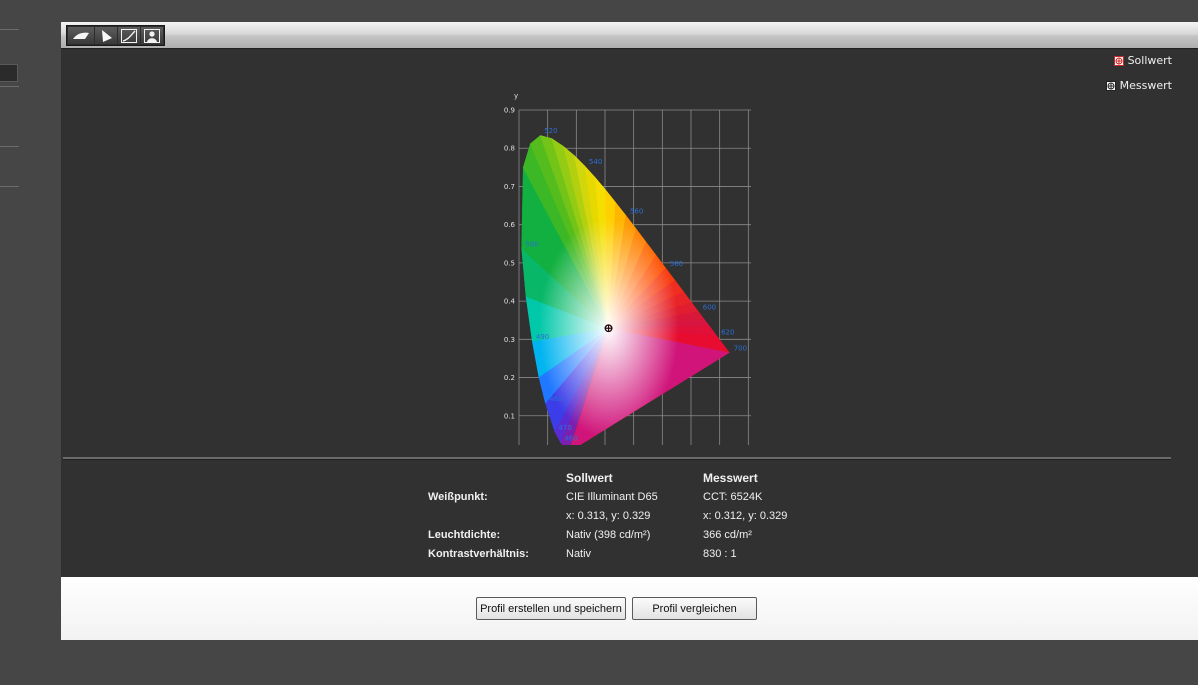  I want to click on view-switcher, so click(115, 35).